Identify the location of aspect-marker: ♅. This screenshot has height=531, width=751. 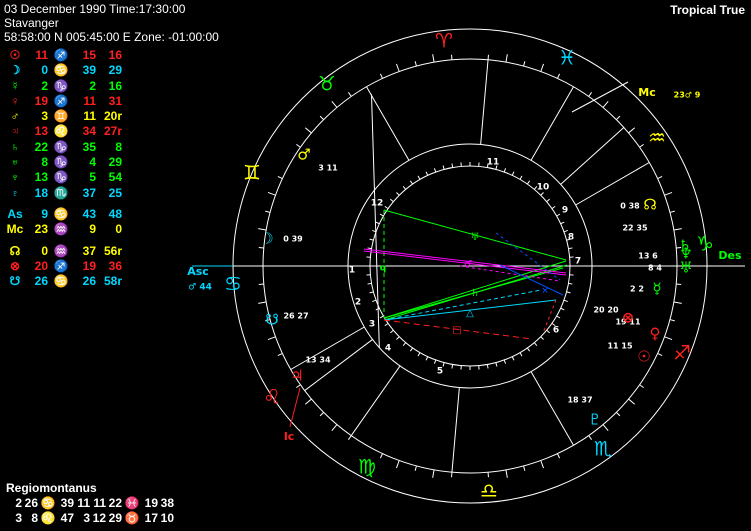
(475, 237).